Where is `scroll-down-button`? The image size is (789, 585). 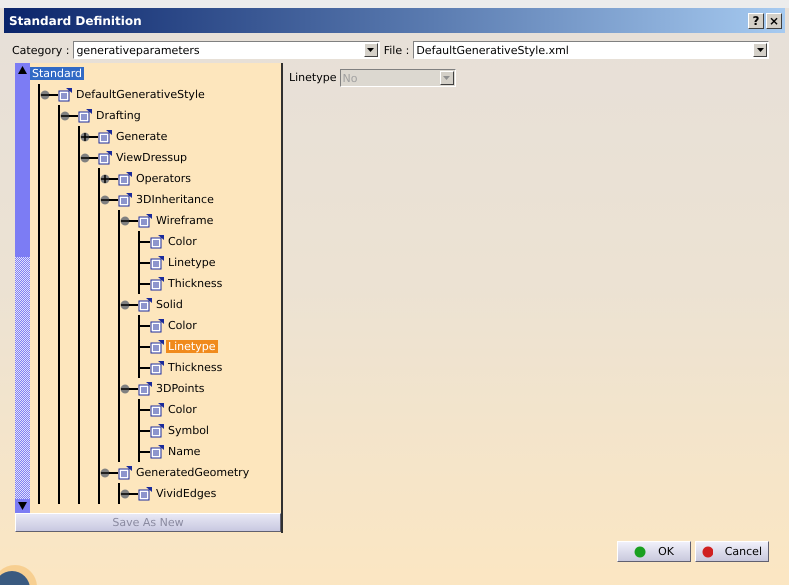 scroll-down-button is located at coordinates (22, 506).